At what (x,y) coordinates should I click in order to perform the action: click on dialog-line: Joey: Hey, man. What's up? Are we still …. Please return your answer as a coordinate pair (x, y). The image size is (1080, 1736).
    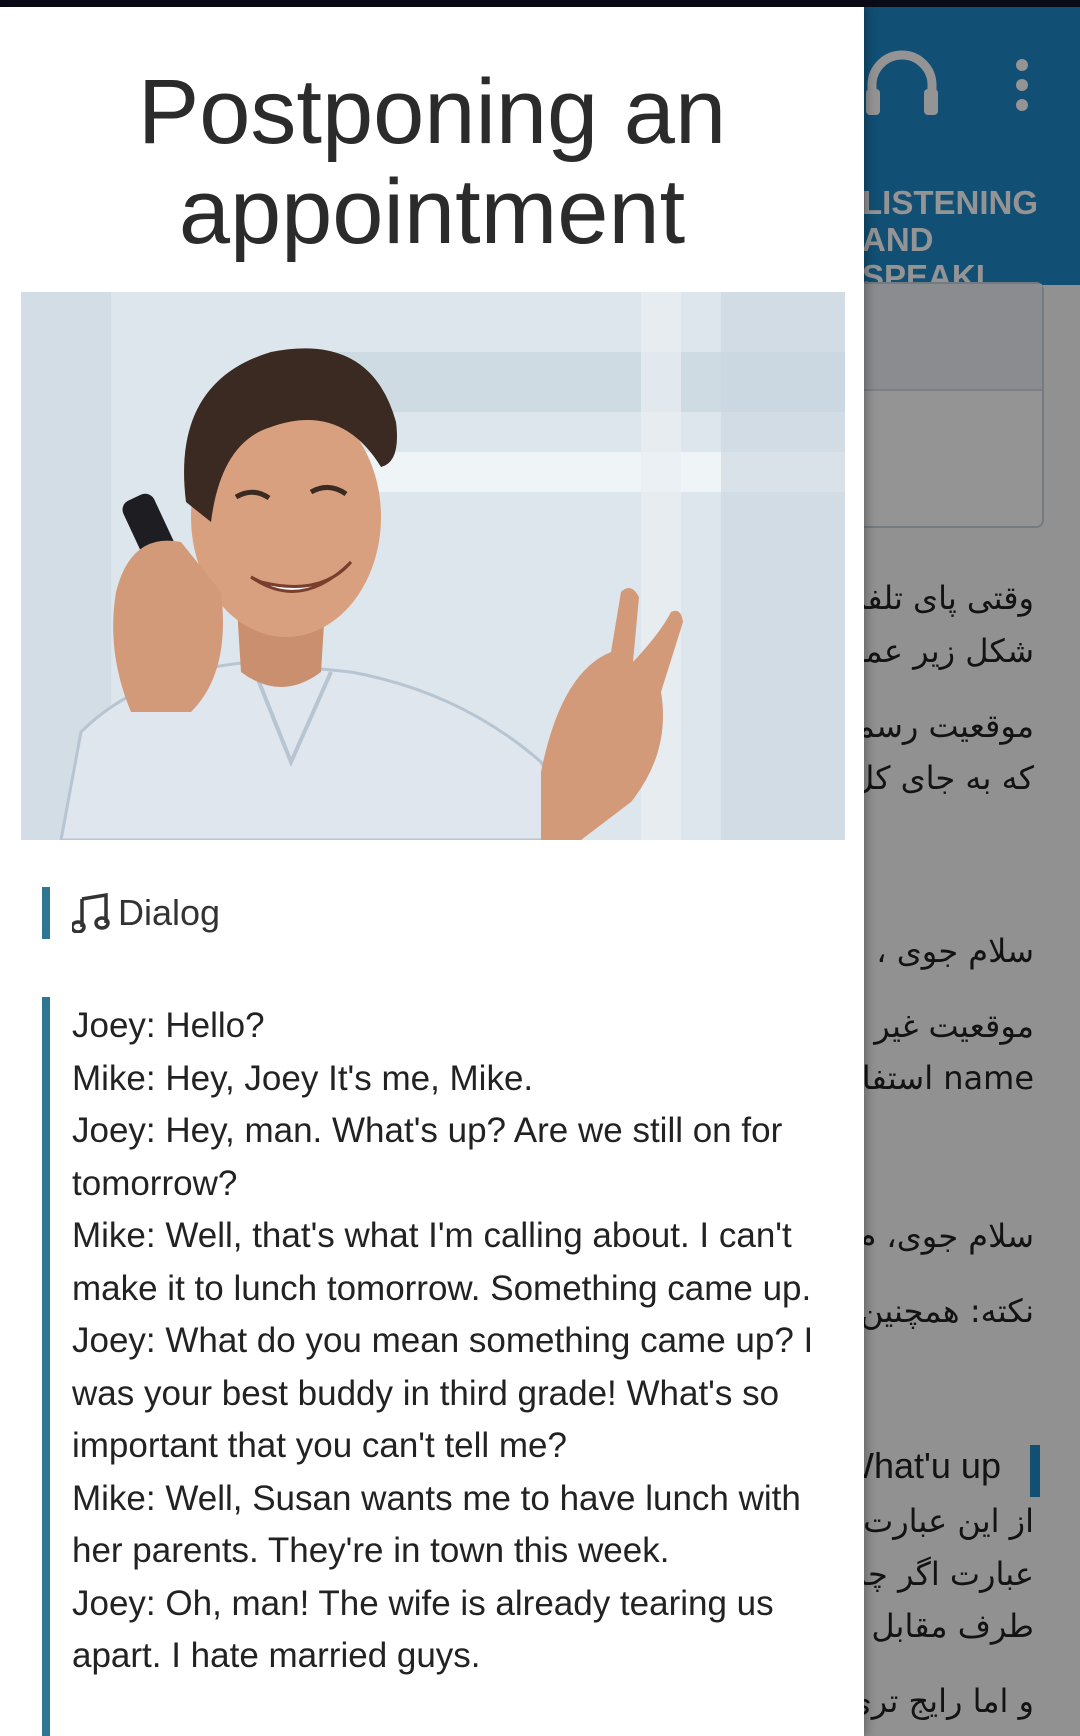
    Looking at the image, I should click on (427, 1157).